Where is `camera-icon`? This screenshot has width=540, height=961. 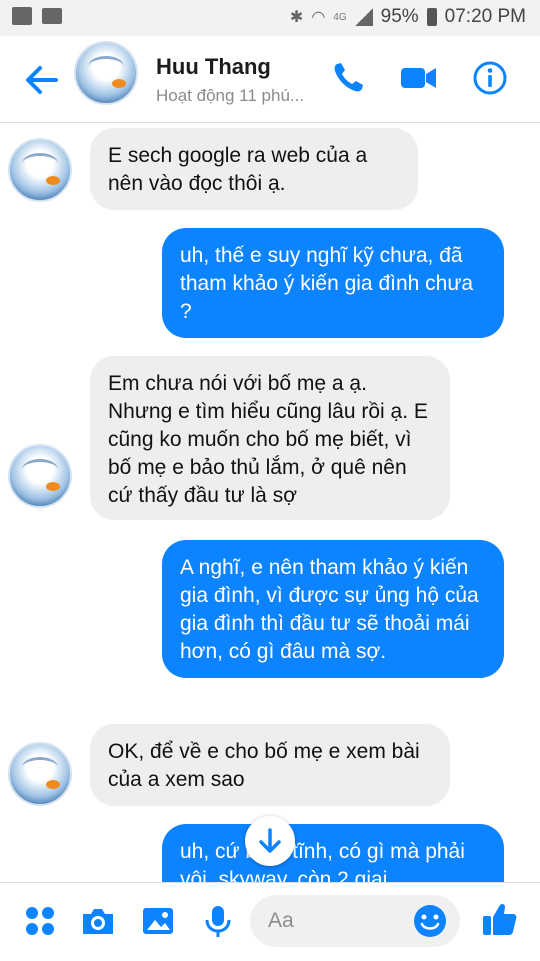 camera-icon is located at coordinates (98, 921).